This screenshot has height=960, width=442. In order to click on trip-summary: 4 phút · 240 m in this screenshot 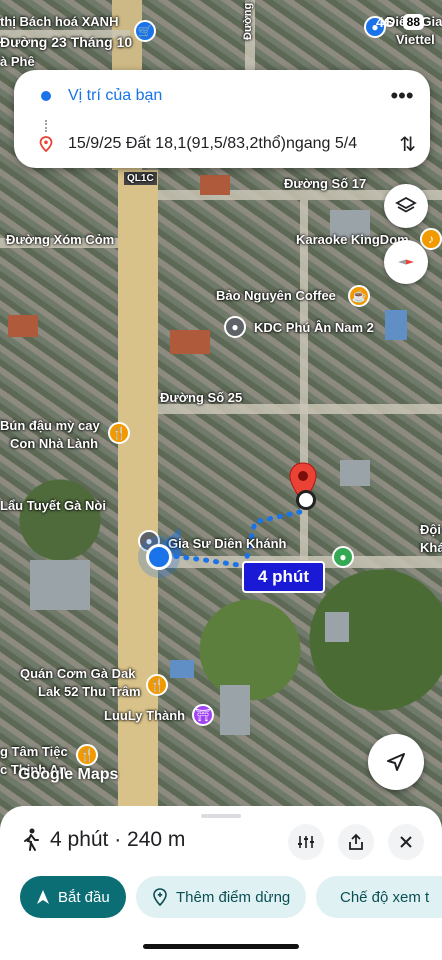, I will do `click(103, 840)`.